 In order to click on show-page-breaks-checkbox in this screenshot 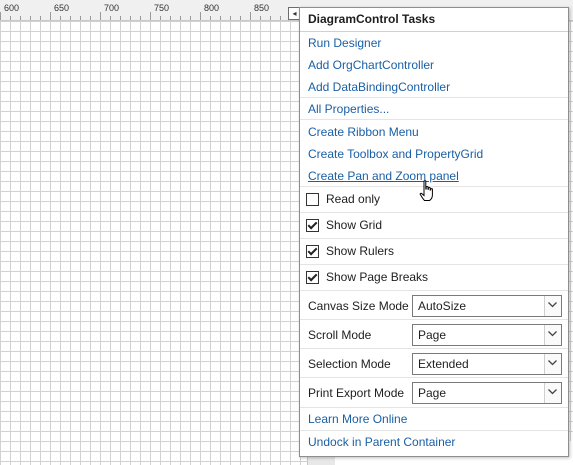, I will do `click(312, 277)`.